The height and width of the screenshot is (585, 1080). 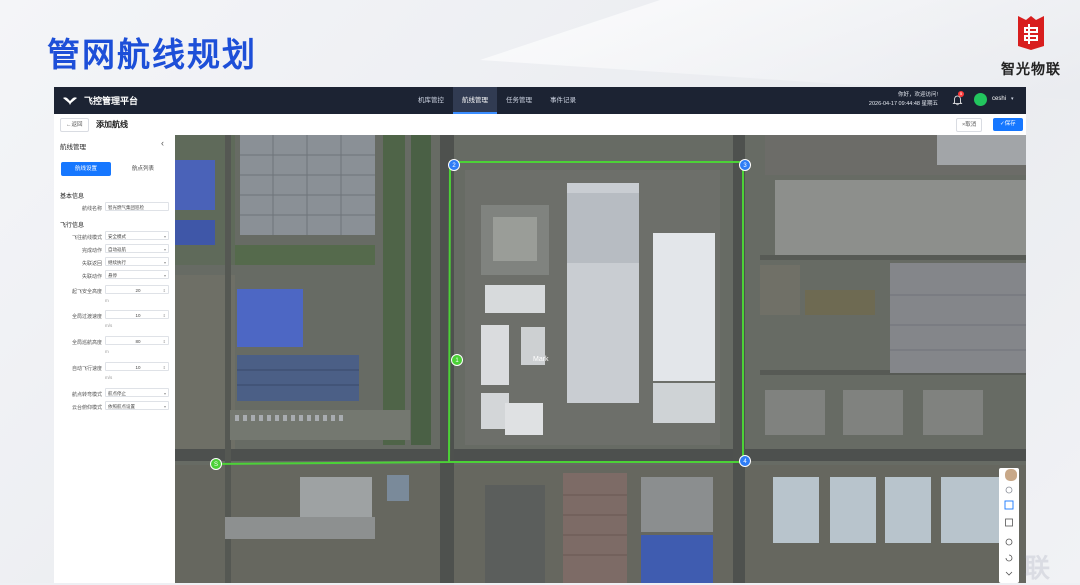 What do you see at coordinates (216, 465) in the screenshot?
I see `waypoint-start-label: S` at bounding box center [216, 465].